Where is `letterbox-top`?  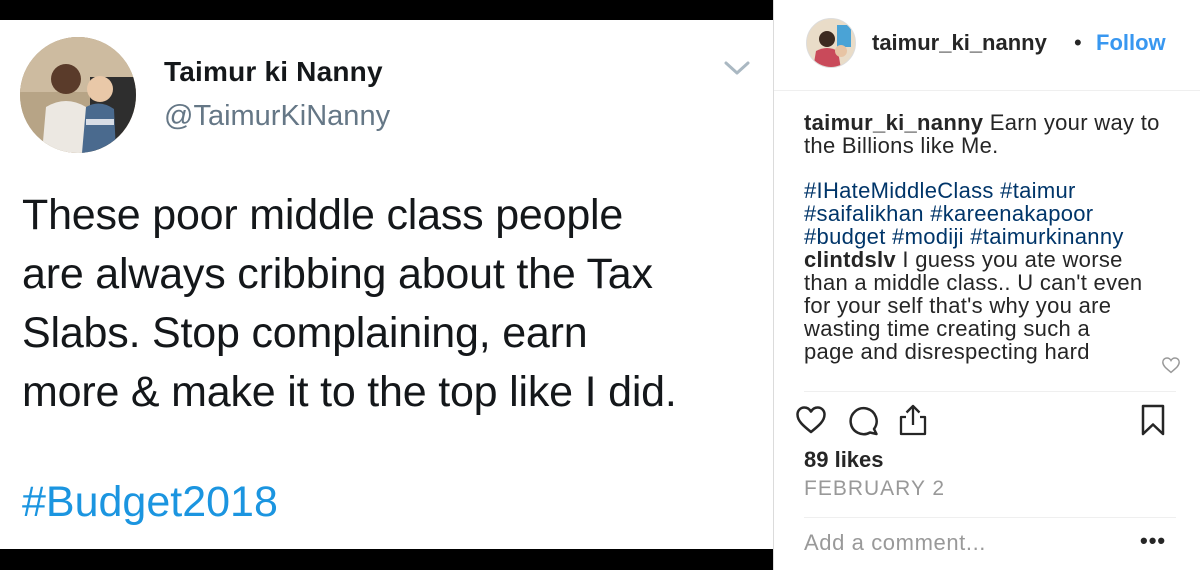
letterbox-top is located at coordinates (386, 10).